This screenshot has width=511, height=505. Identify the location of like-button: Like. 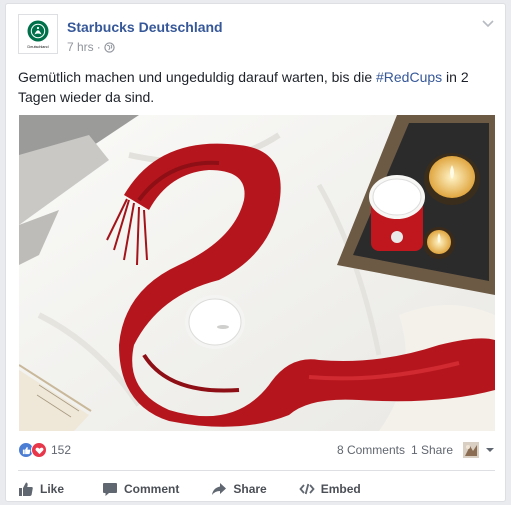
(41, 489).